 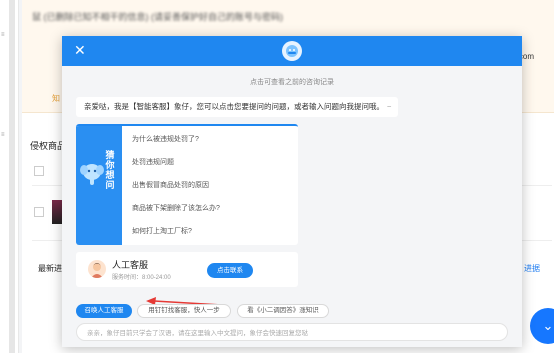 What do you see at coordinates (234, 106) in the screenshot?
I see `greeting-text: 亲爱哒，我是【智能客服】象仔，您可以点击您要提问的问题，或者输入问题向我提问哦。` at bounding box center [234, 106].